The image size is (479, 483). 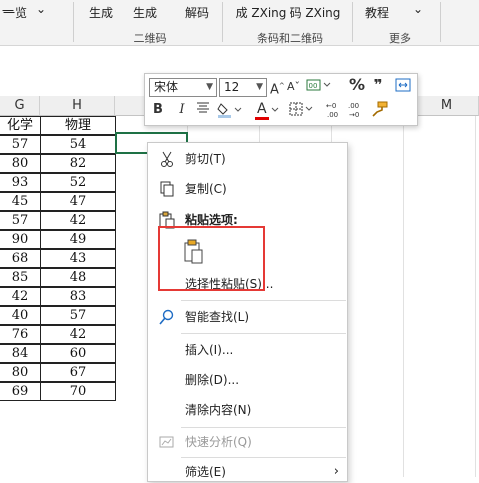 I want to click on cell-g: 68, so click(x=20, y=258).